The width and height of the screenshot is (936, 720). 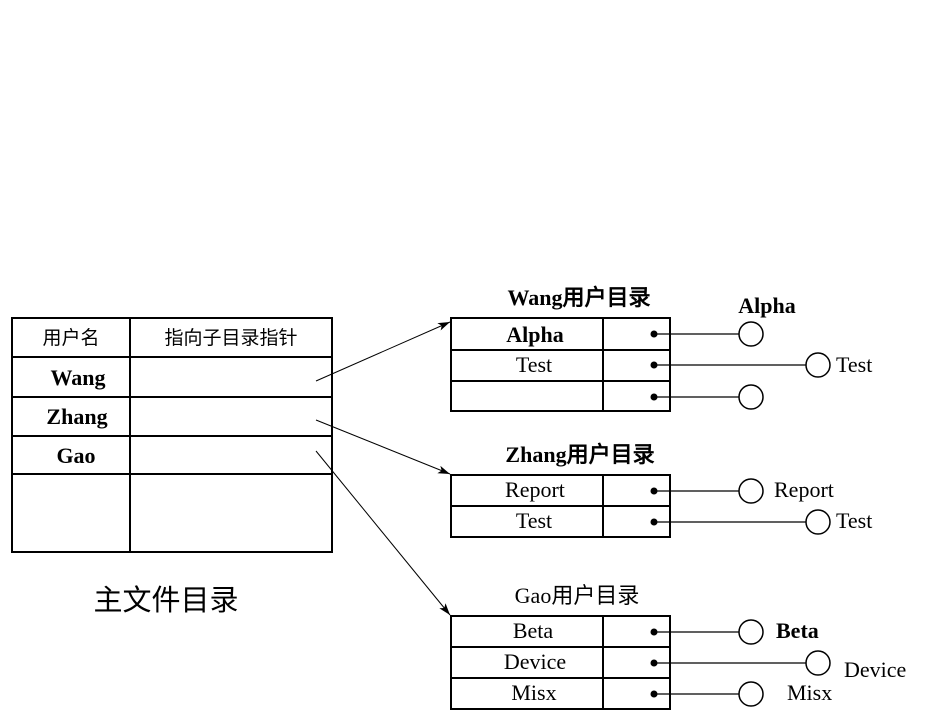 I want to click on file-label: Beta, so click(x=797, y=630).